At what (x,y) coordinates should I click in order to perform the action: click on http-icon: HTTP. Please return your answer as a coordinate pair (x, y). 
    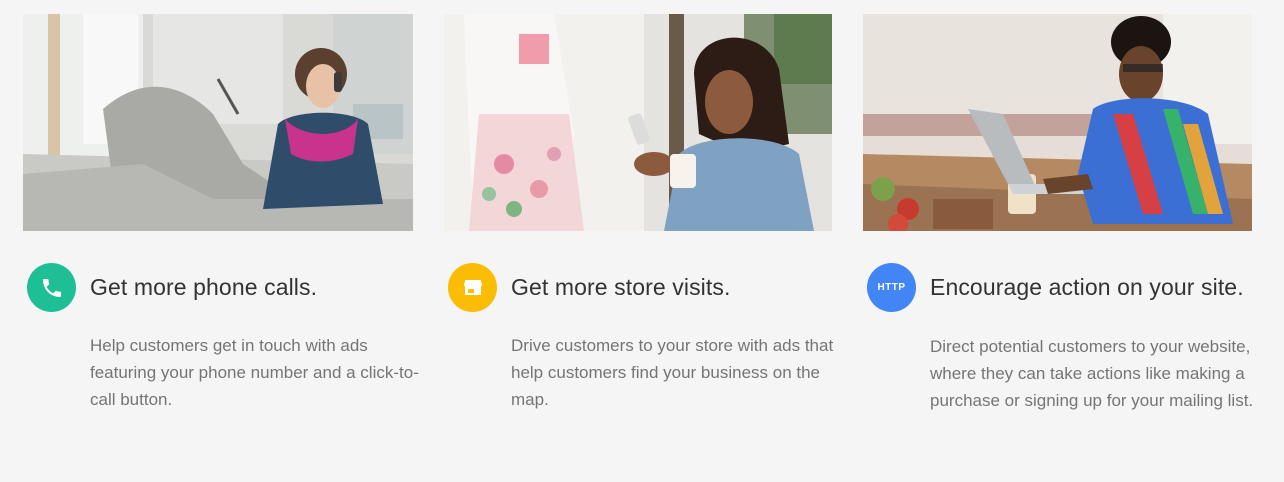
    Looking at the image, I should click on (891, 287).